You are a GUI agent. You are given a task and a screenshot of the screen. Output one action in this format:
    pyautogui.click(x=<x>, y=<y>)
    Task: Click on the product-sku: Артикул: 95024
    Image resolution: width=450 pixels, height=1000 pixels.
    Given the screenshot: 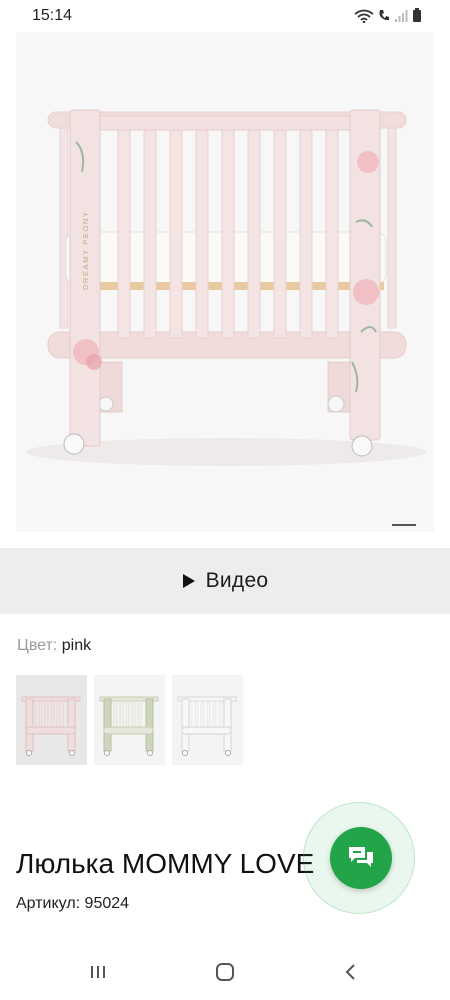 What is the action you would take?
    pyautogui.click(x=72, y=904)
    